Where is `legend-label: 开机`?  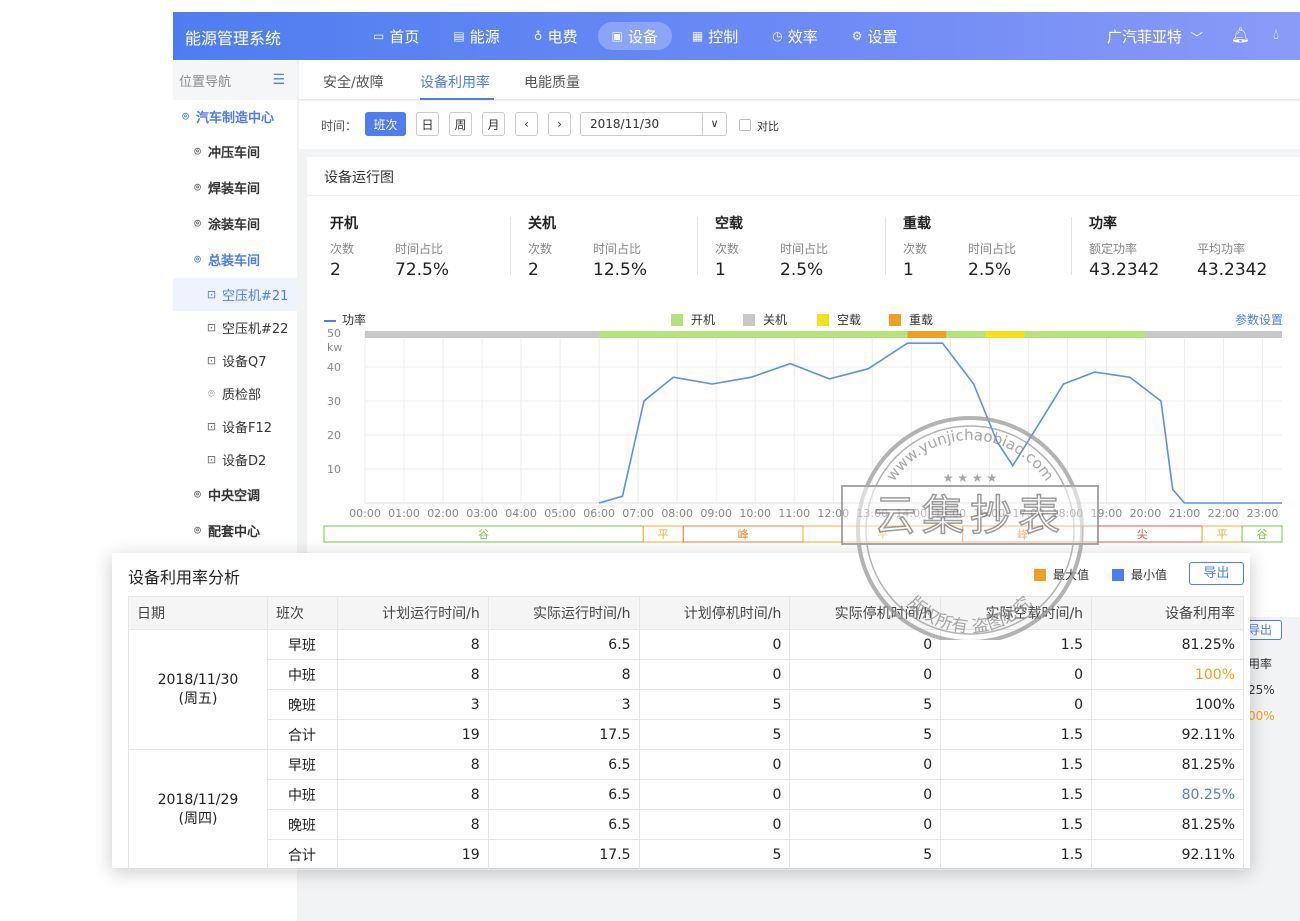
legend-label: 开机 is located at coordinates (703, 320).